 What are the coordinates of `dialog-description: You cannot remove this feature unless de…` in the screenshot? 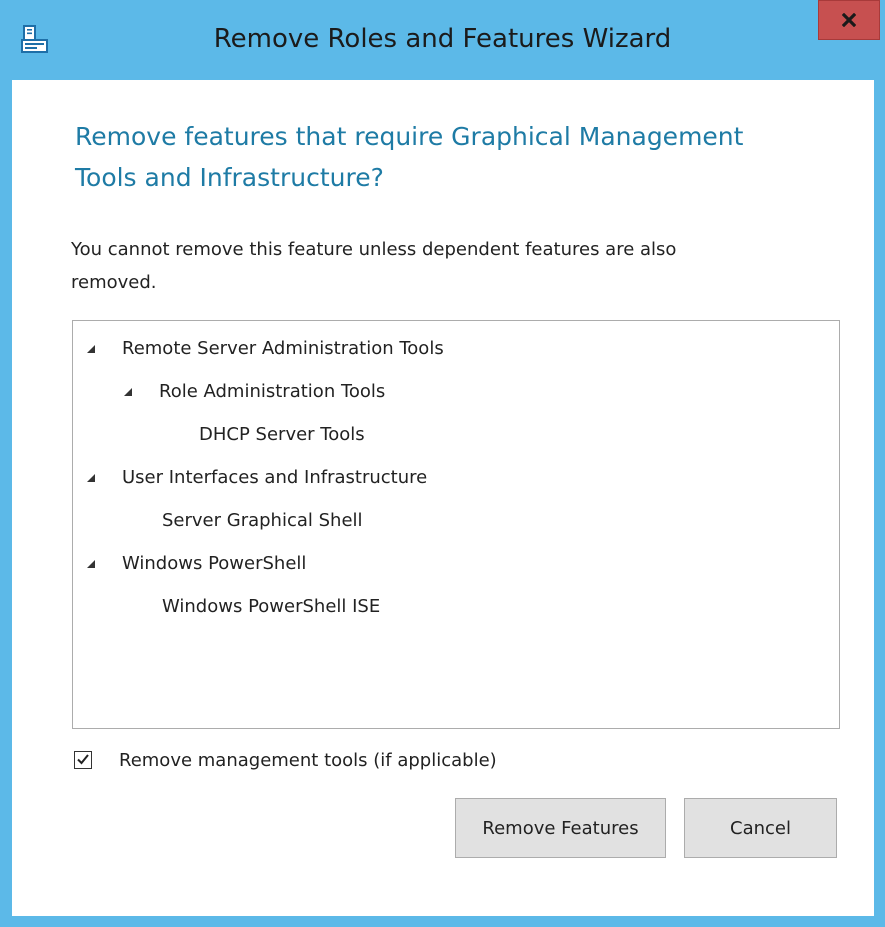 It's located at (456, 266).